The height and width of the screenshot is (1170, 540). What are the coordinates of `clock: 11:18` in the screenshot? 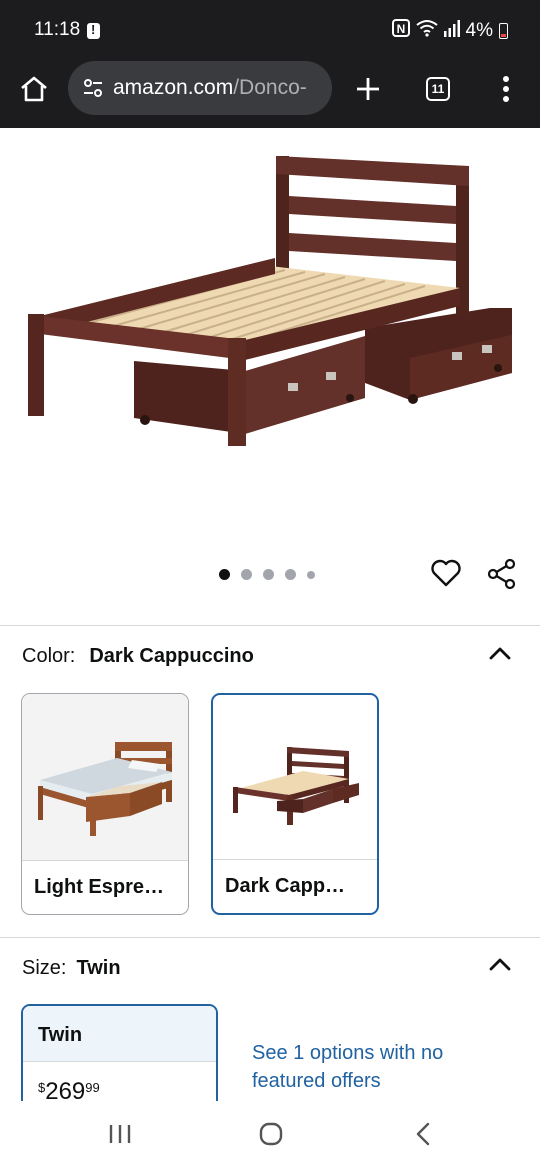 It's located at (57, 29).